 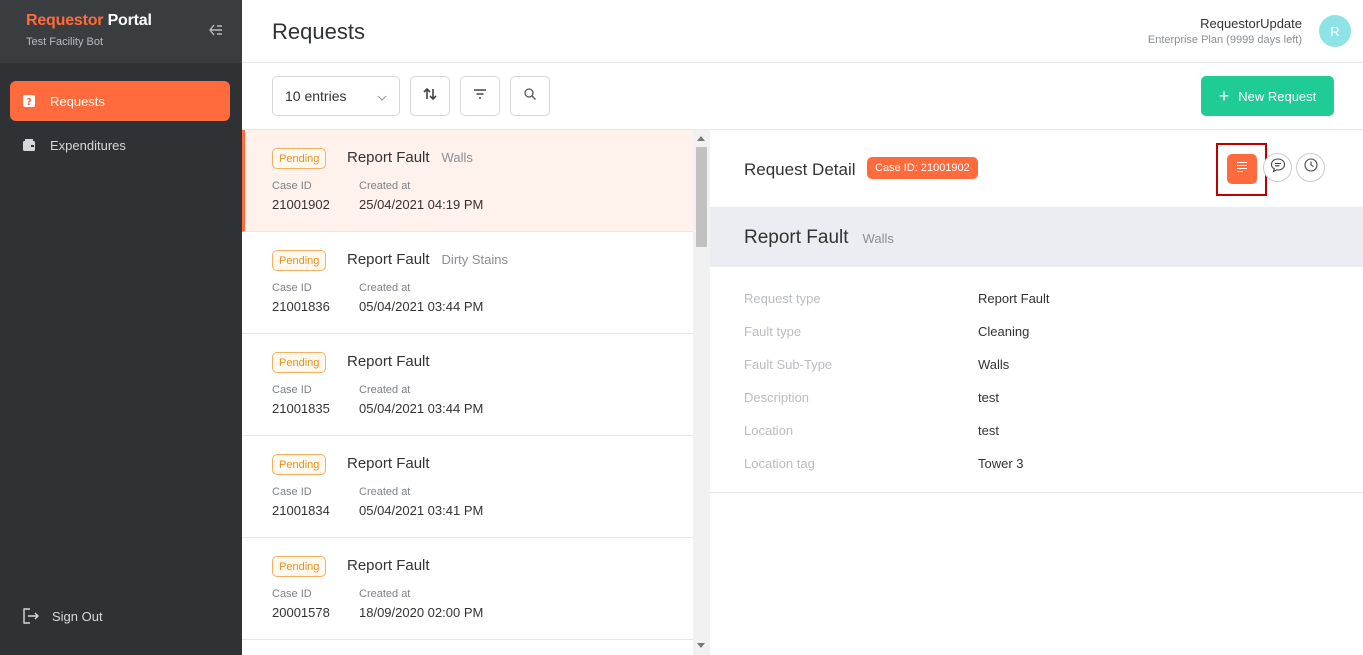 I want to click on search-button, so click(x=530, y=96).